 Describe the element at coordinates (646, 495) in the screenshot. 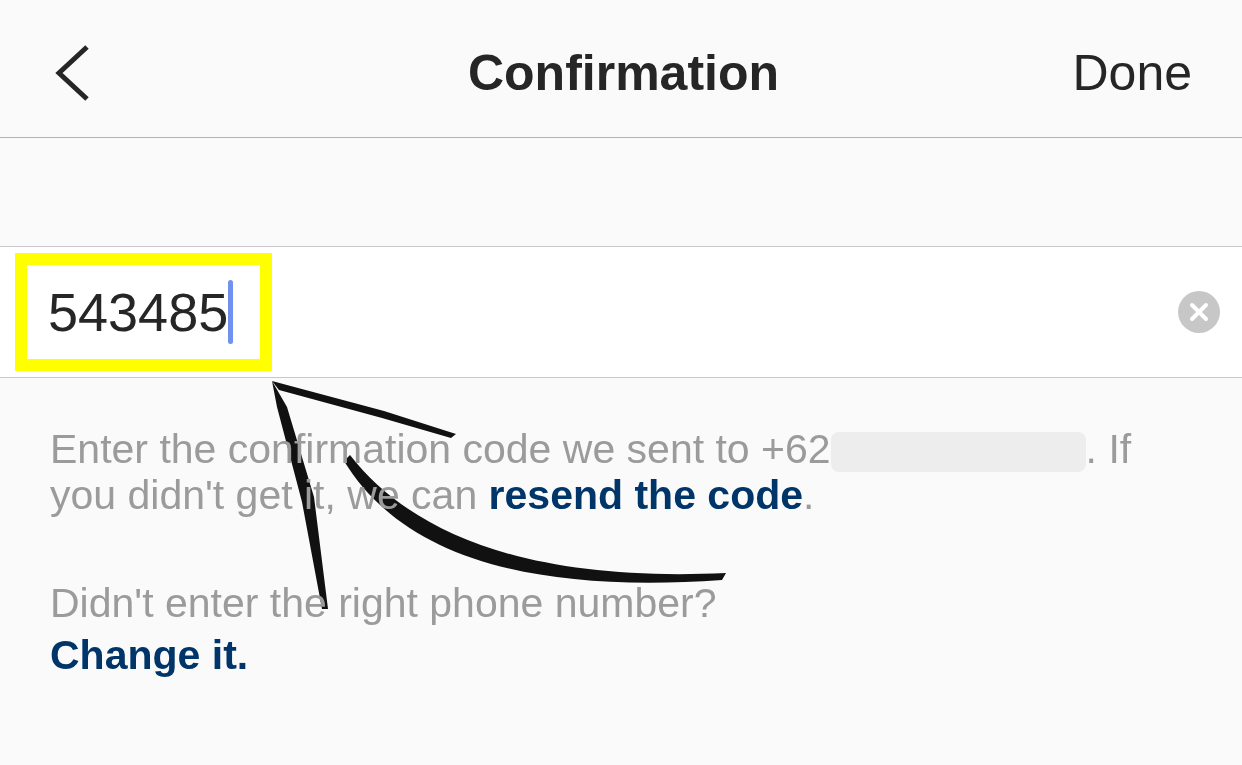

I see `resend-code-link: resend the code` at that location.